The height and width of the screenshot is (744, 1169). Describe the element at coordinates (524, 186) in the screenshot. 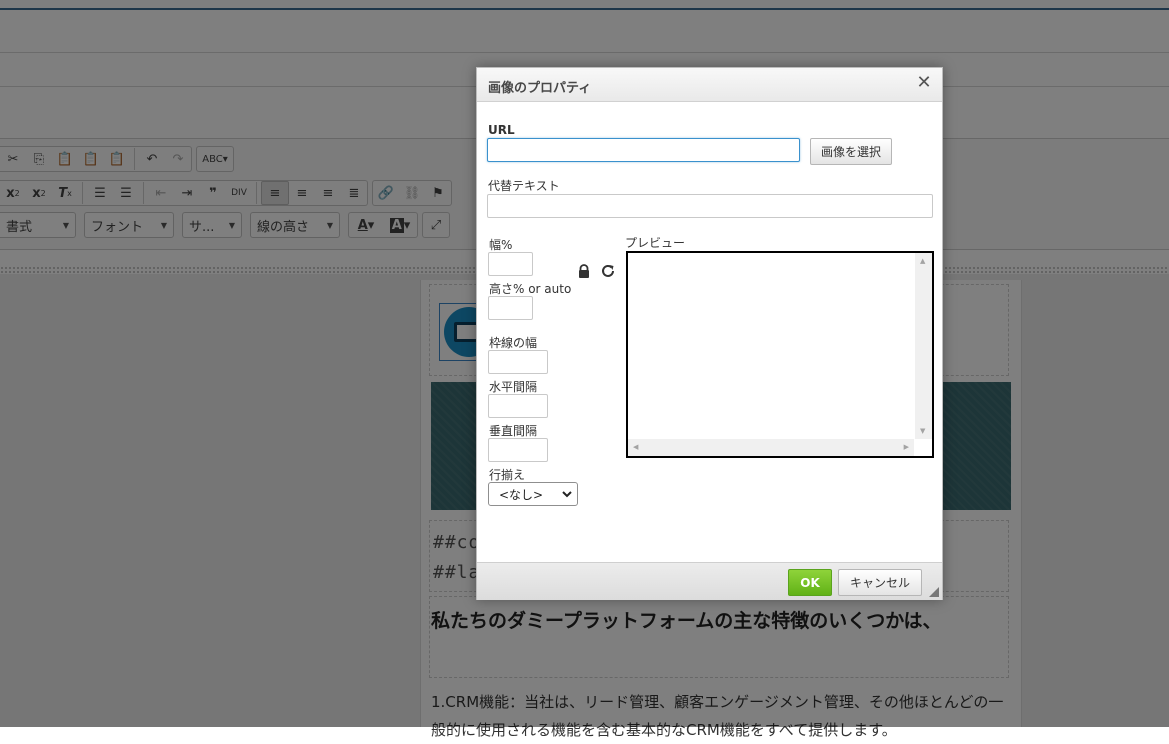

I see `alt-text-label: 代替テキスト` at that location.